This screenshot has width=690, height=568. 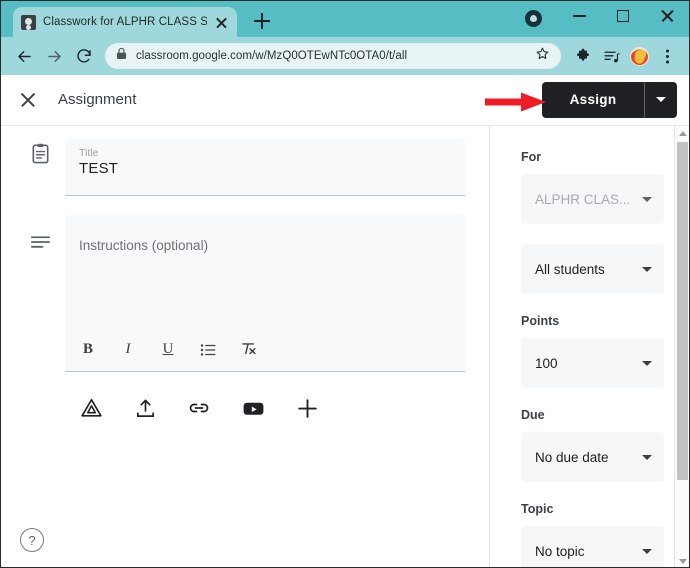 I want to click on topic-select-value: No topic, so click(x=560, y=551).